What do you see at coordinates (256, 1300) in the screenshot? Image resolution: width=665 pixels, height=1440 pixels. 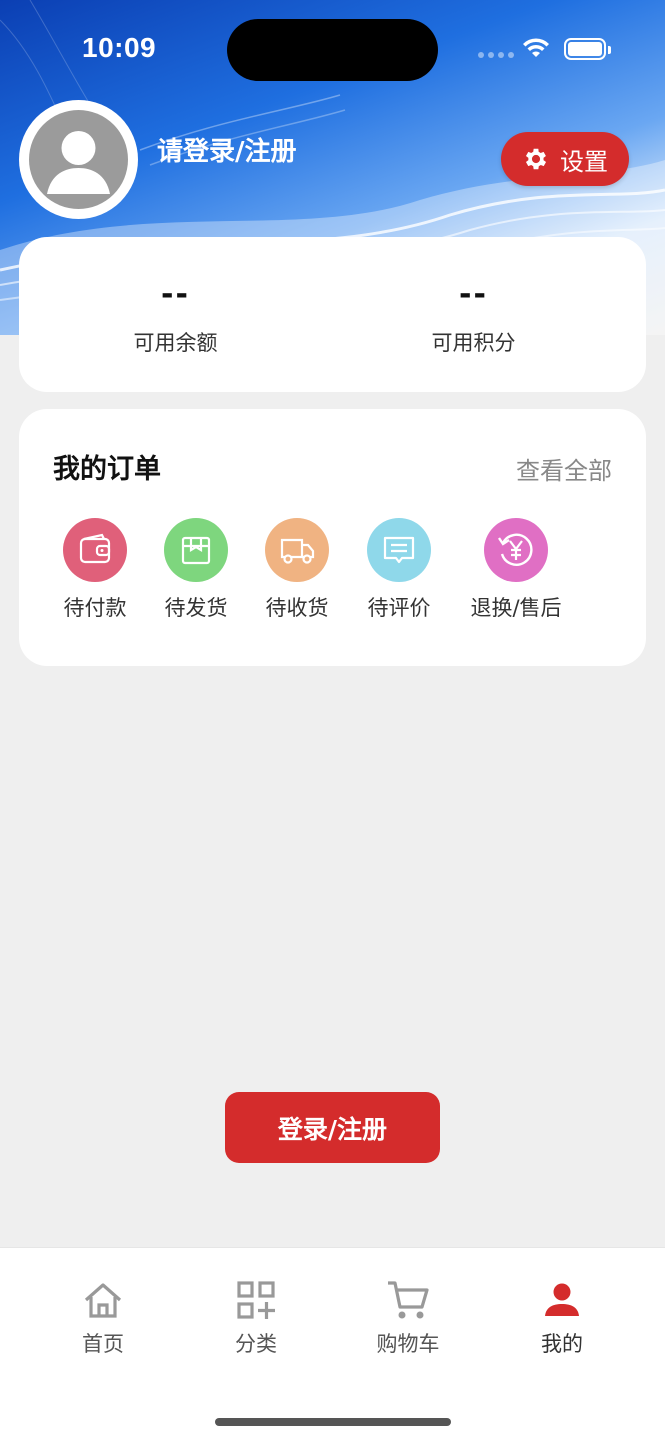 I see `category-icon` at bounding box center [256, 1300].